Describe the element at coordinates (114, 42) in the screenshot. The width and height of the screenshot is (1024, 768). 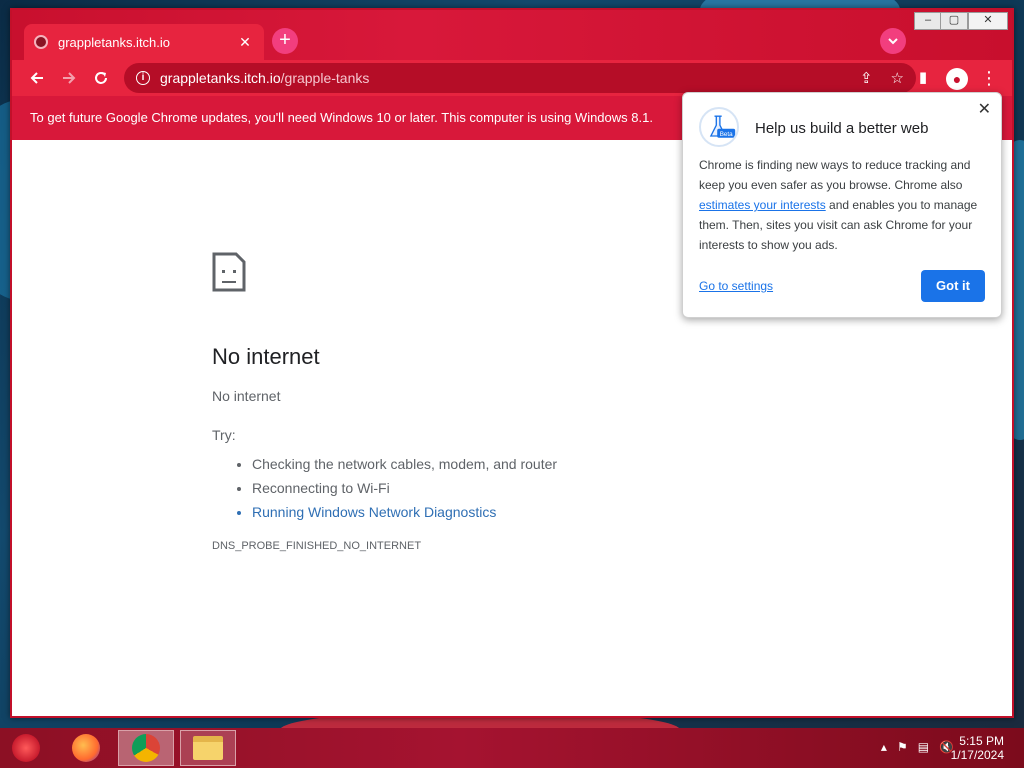
I see `tab-title: grappletanks.itch.io` at that location.